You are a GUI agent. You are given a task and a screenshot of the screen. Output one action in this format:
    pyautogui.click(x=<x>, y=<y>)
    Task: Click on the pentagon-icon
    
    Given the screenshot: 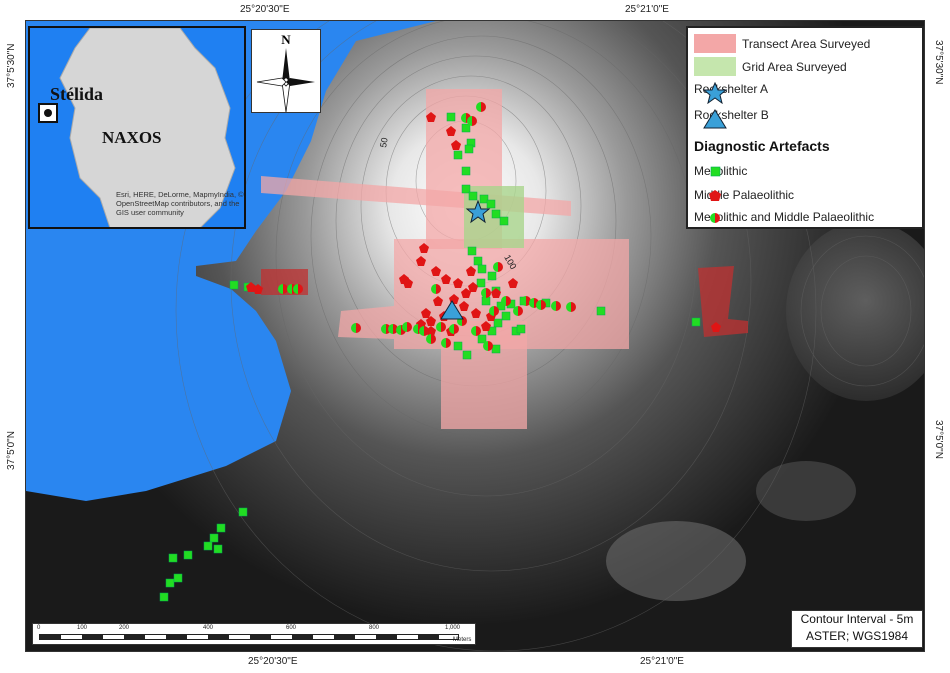 What is the action you would take?
    pyautogui.click(x=715, y=195)
    